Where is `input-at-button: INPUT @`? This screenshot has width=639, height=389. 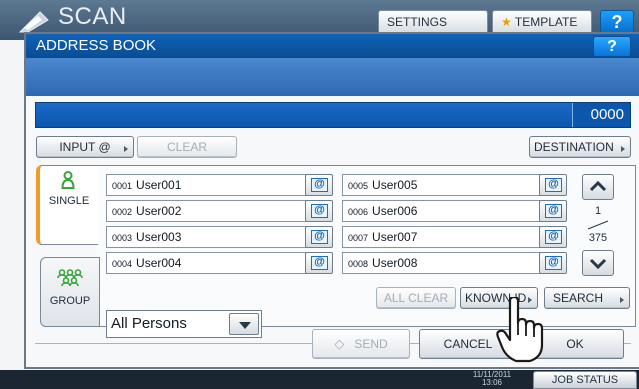
input-at-button: INPUT @ is located at coordinates (85, 147).